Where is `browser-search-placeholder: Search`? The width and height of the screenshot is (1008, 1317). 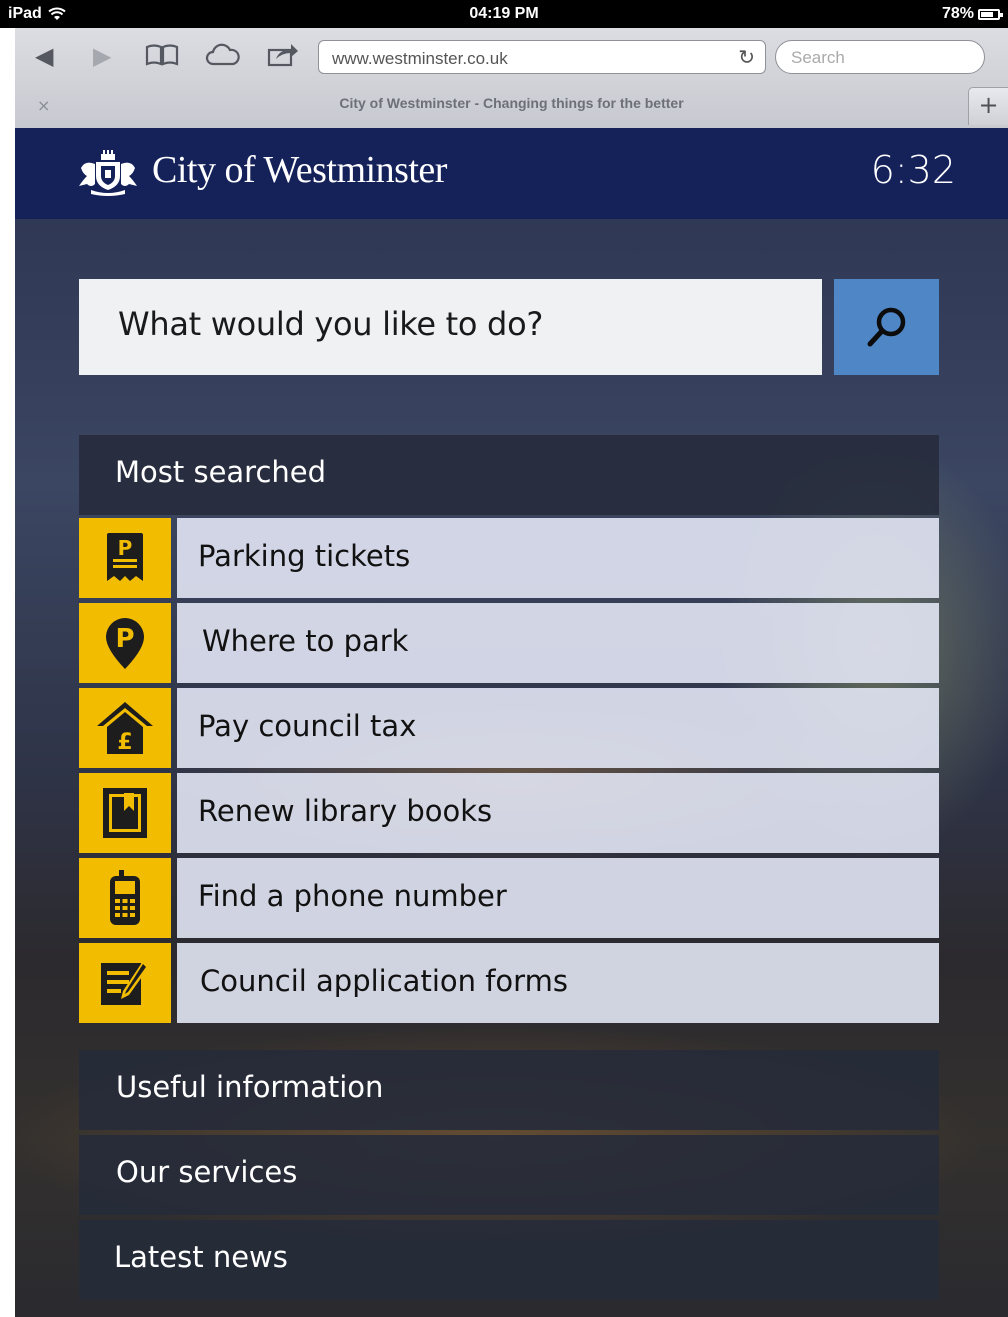
browser-search-placeholder: Search is located at coordinates (818, 57).